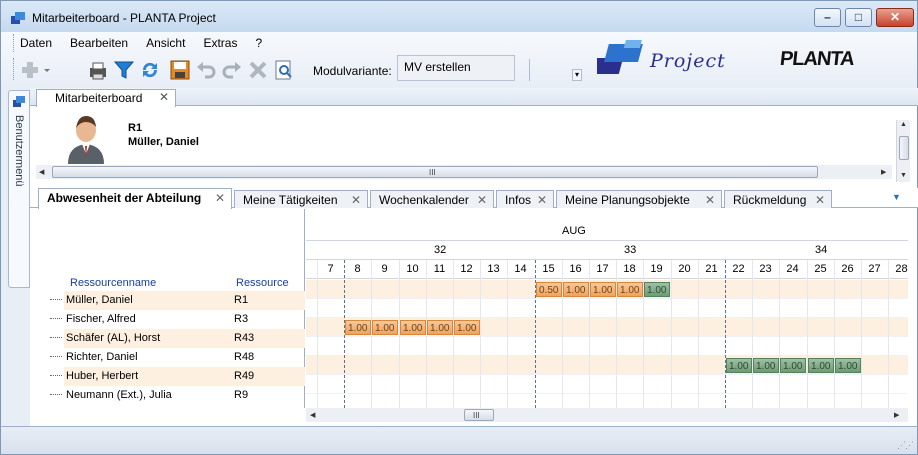 Image resolution: width=918 pixels, height=455 pixels. Describe the element at coordinates (639, 199) in the screenshot. I see `tab-meine-planungsobjekte: Meine Planungsobjekte ✕` at that location.